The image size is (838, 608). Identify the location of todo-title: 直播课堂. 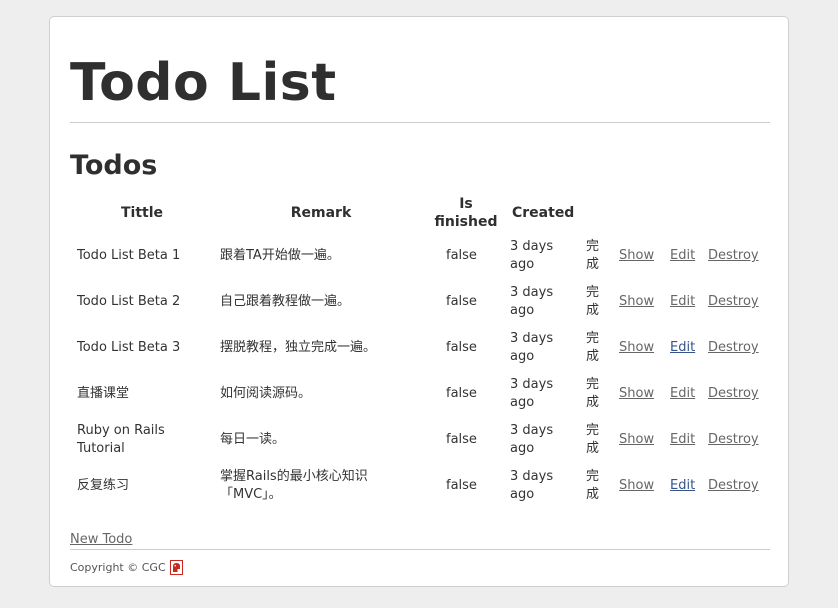
(103, 393).